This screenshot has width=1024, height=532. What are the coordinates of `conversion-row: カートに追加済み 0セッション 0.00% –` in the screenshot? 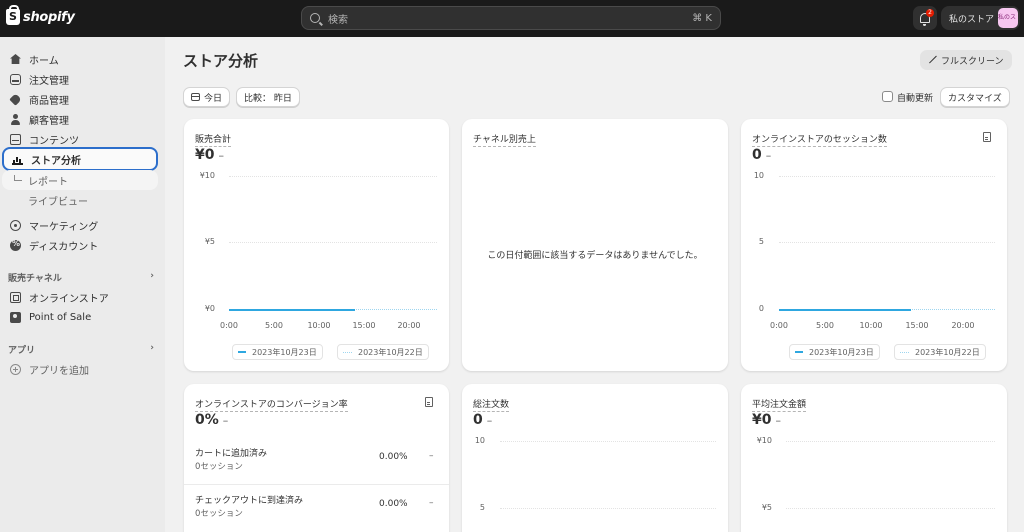 It's located at (316, 461).